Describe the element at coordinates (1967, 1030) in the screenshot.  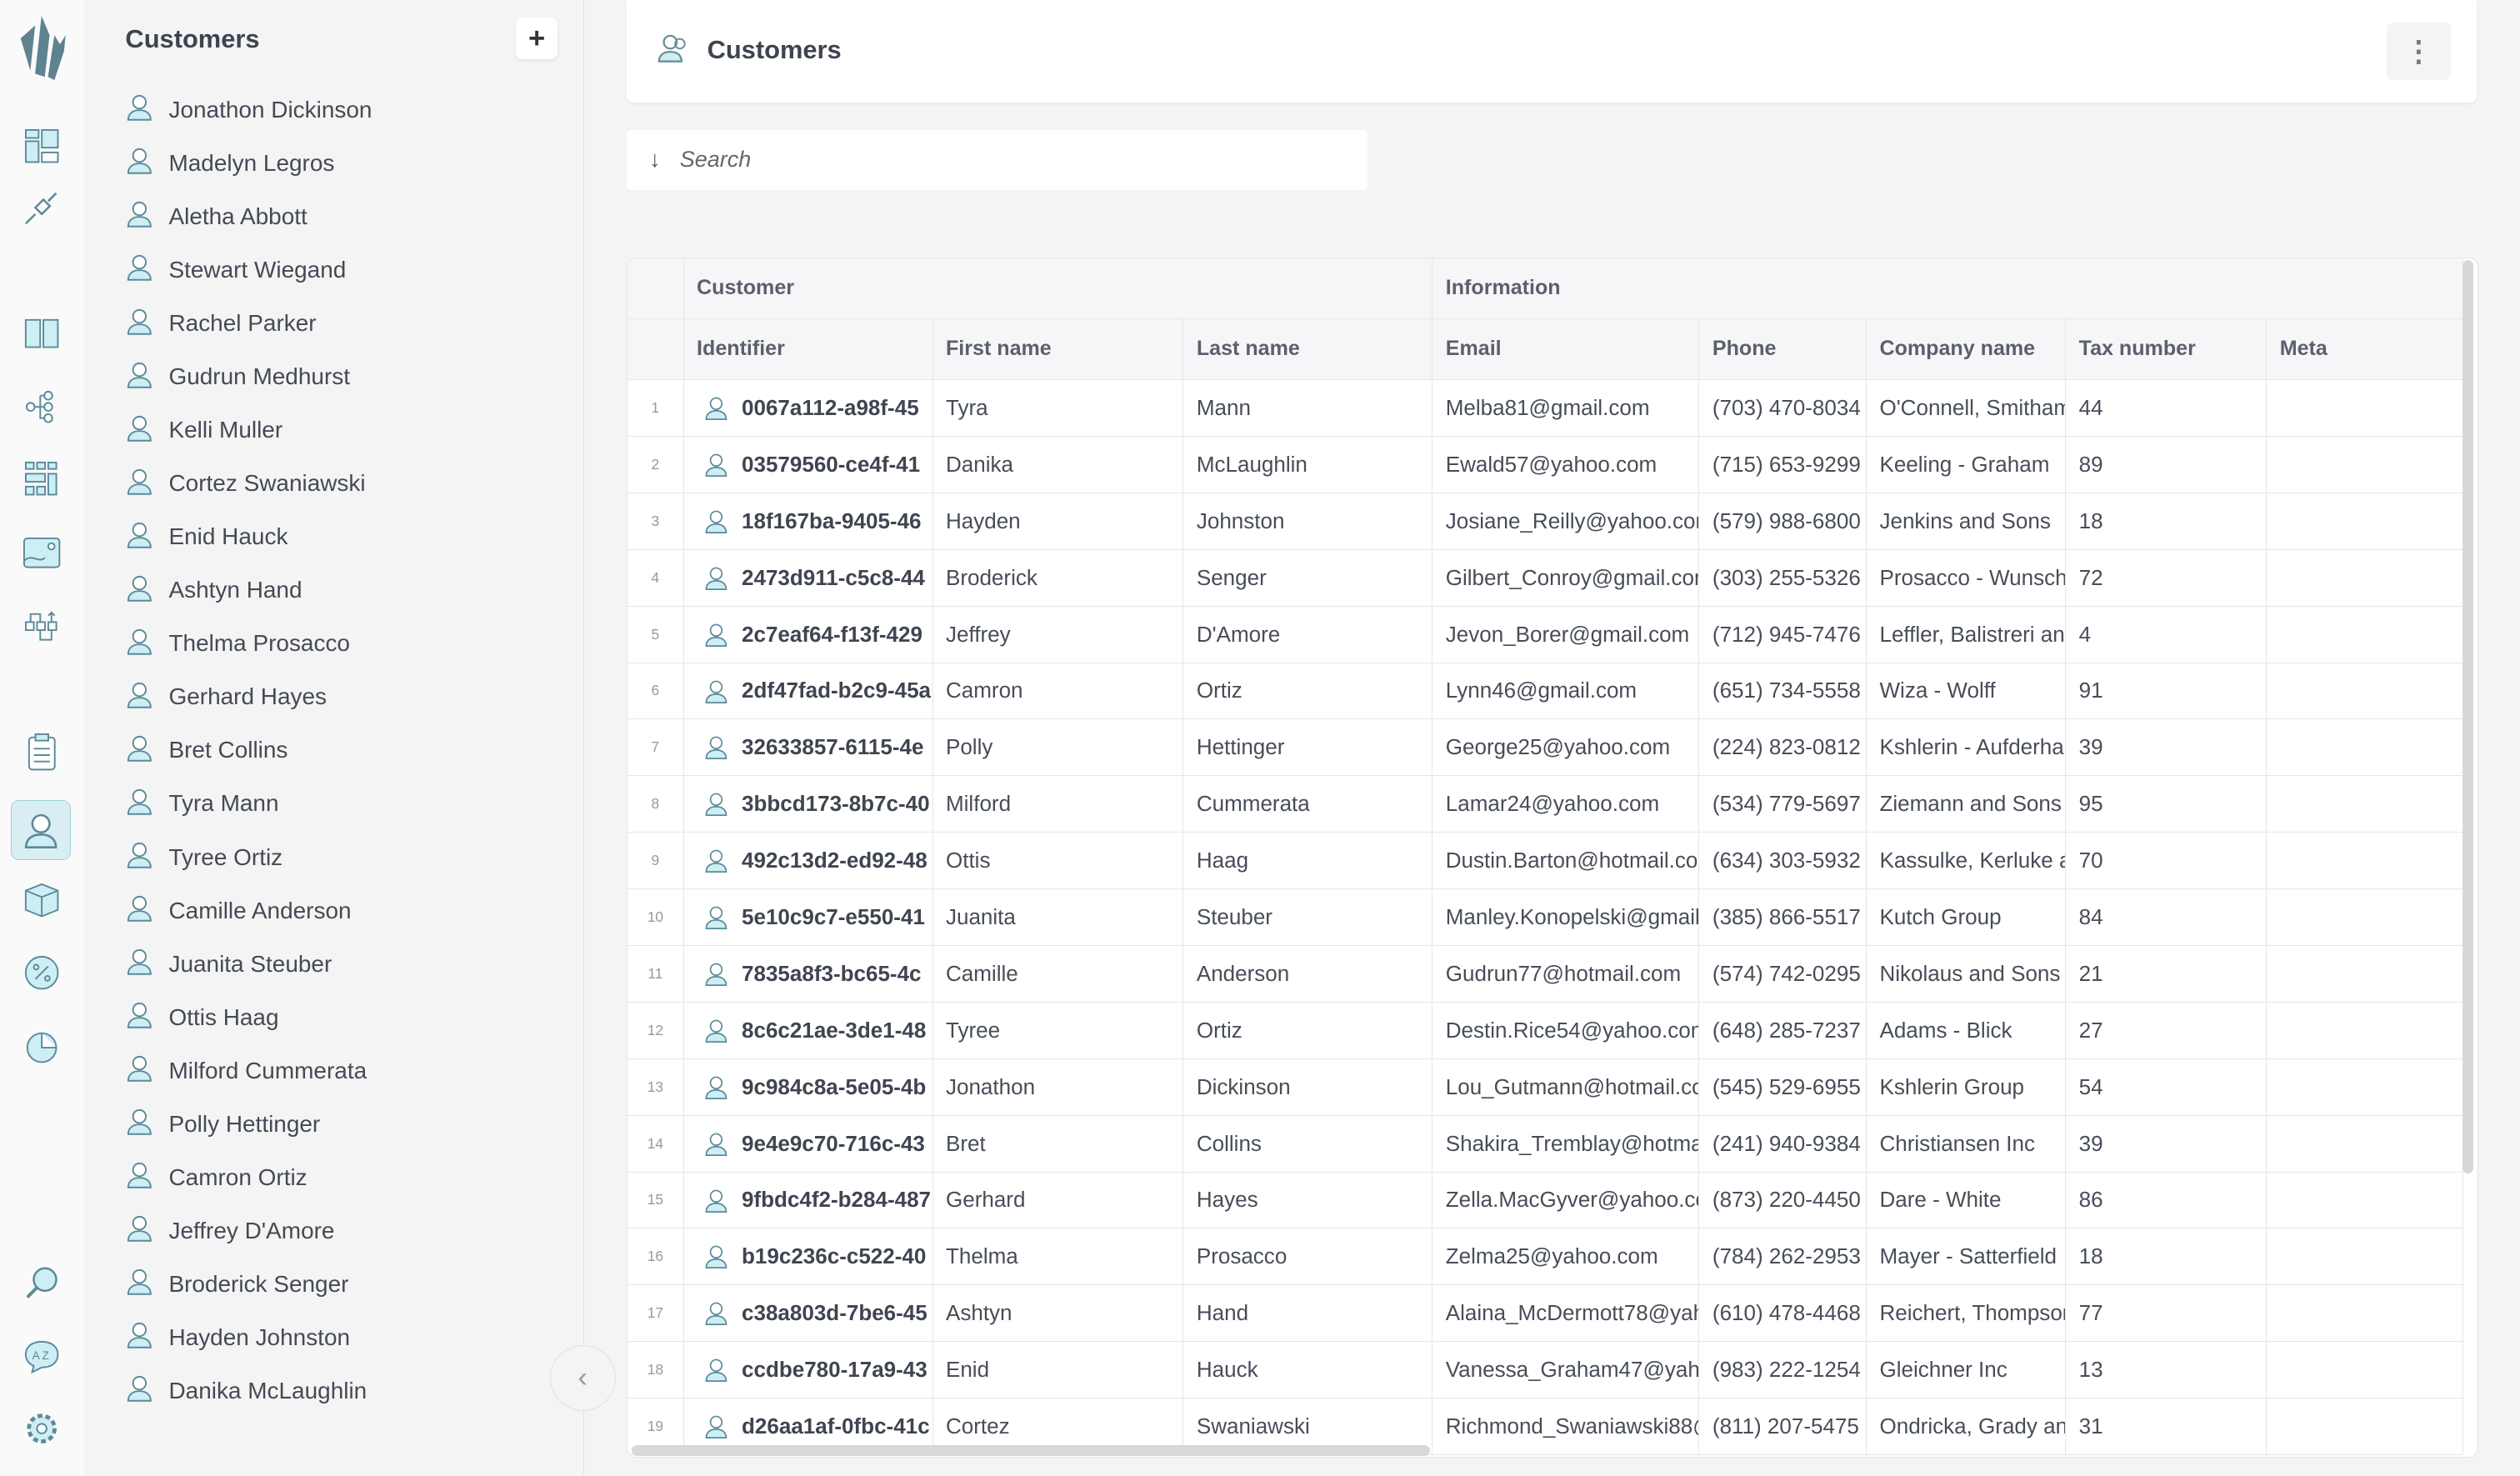
I see `company-name-cell: Adams - Blick` at that location.